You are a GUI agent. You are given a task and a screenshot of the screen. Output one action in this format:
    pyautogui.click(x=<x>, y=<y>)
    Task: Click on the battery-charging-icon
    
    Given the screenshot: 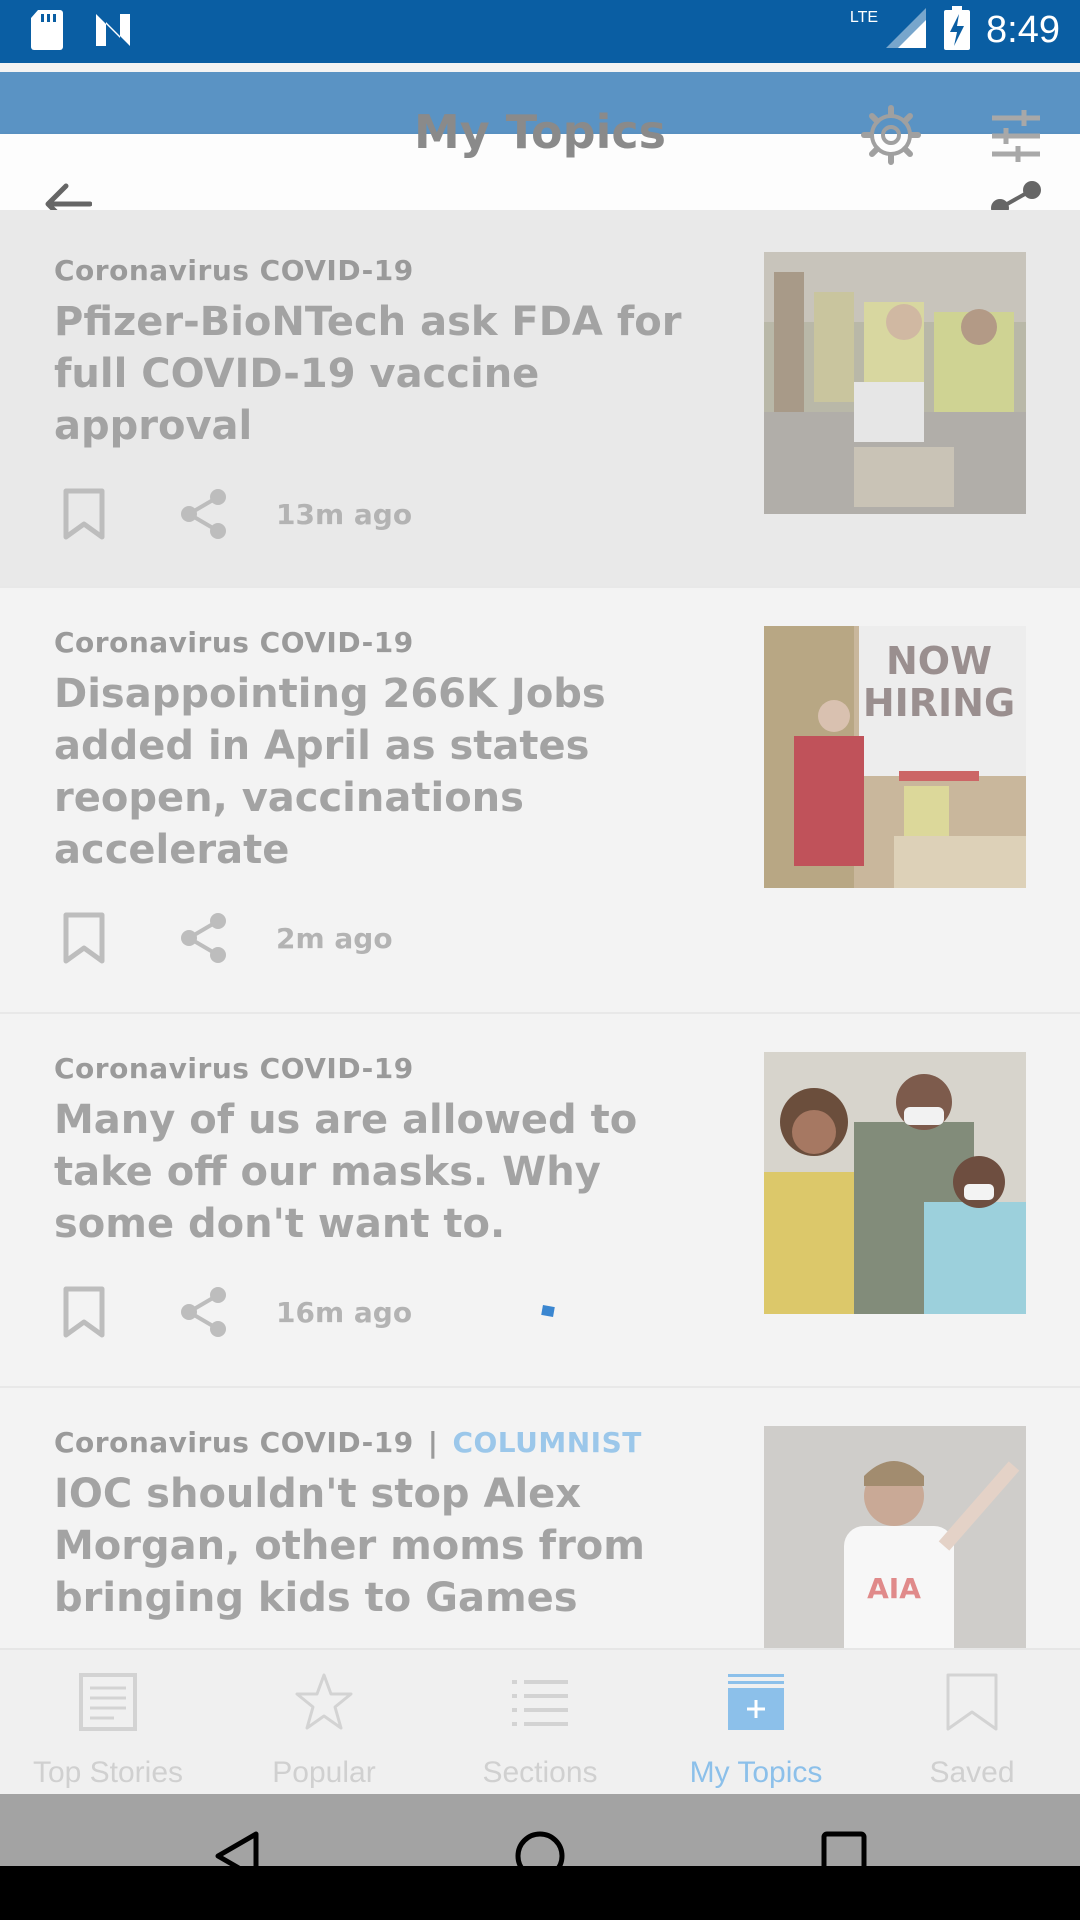 What is the action you would take?
    pyautogui.click(x=957, y=30)
    